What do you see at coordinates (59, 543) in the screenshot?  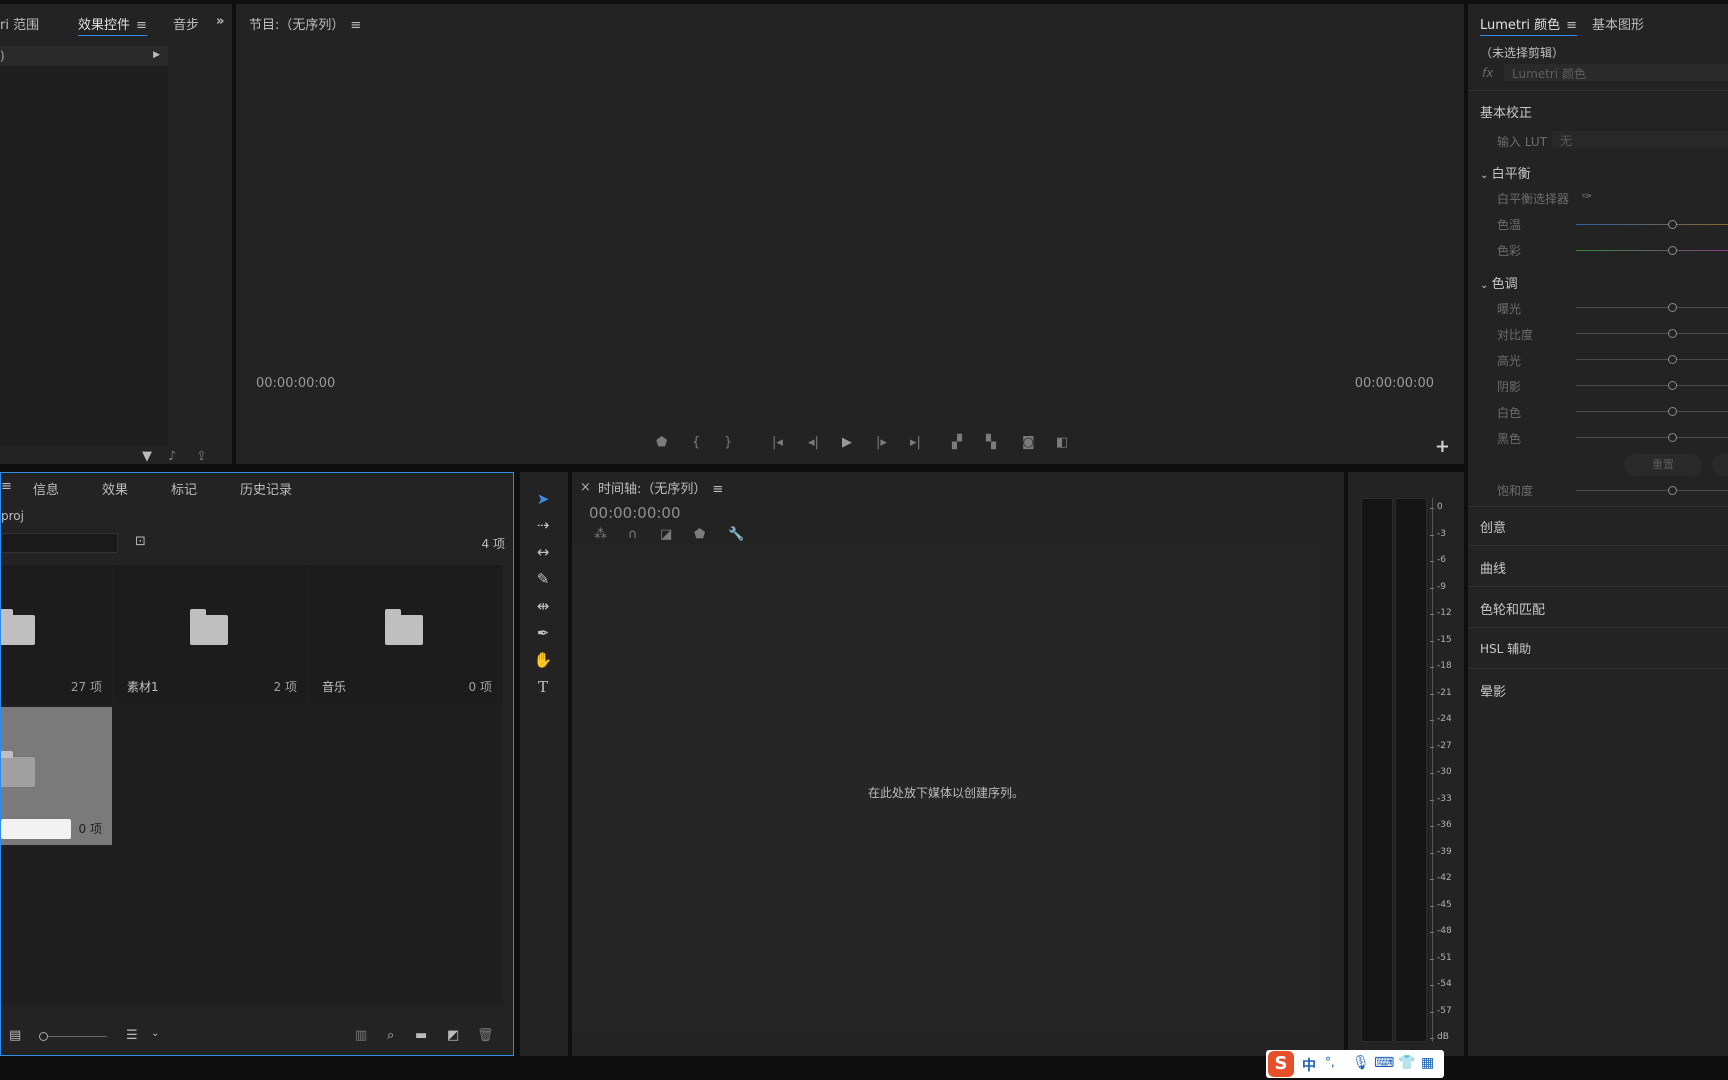 I see `search-input` at bounding box center [59, 543].